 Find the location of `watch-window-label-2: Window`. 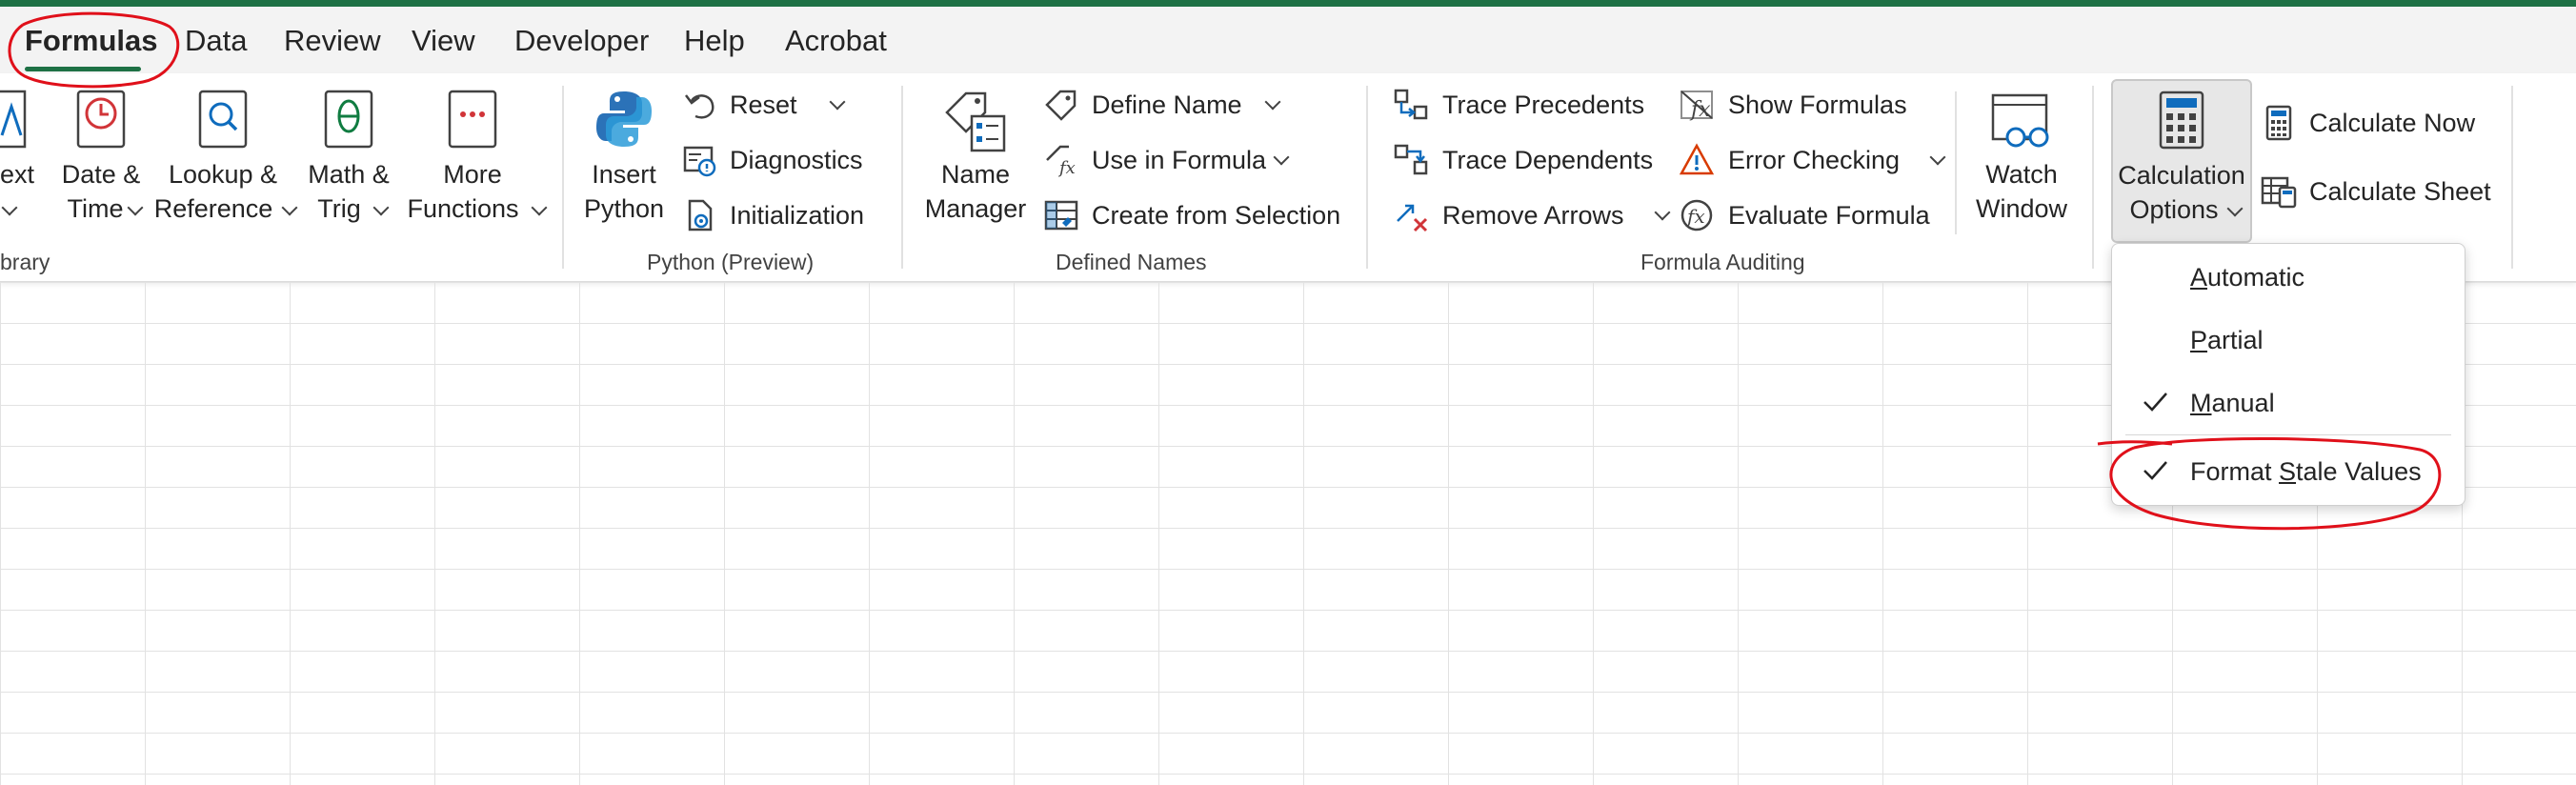

watch-window-label-2: Window is located at coordinates (2022, 208).